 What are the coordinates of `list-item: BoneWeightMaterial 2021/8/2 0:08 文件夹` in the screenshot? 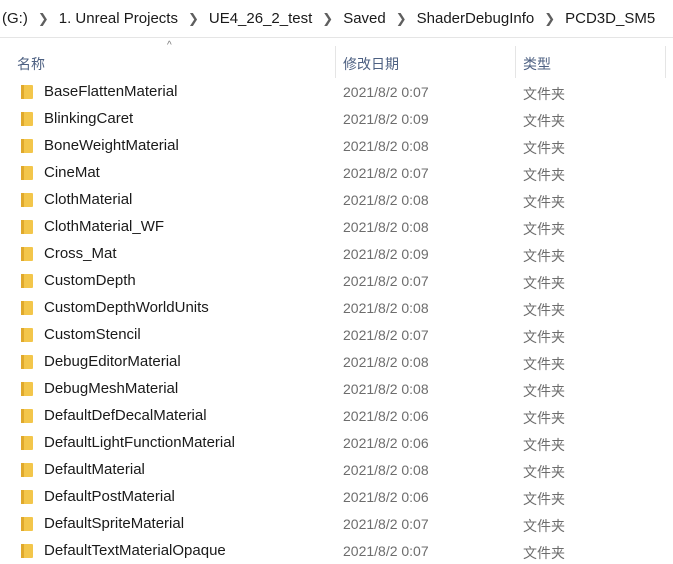 It's located at (336, 145).